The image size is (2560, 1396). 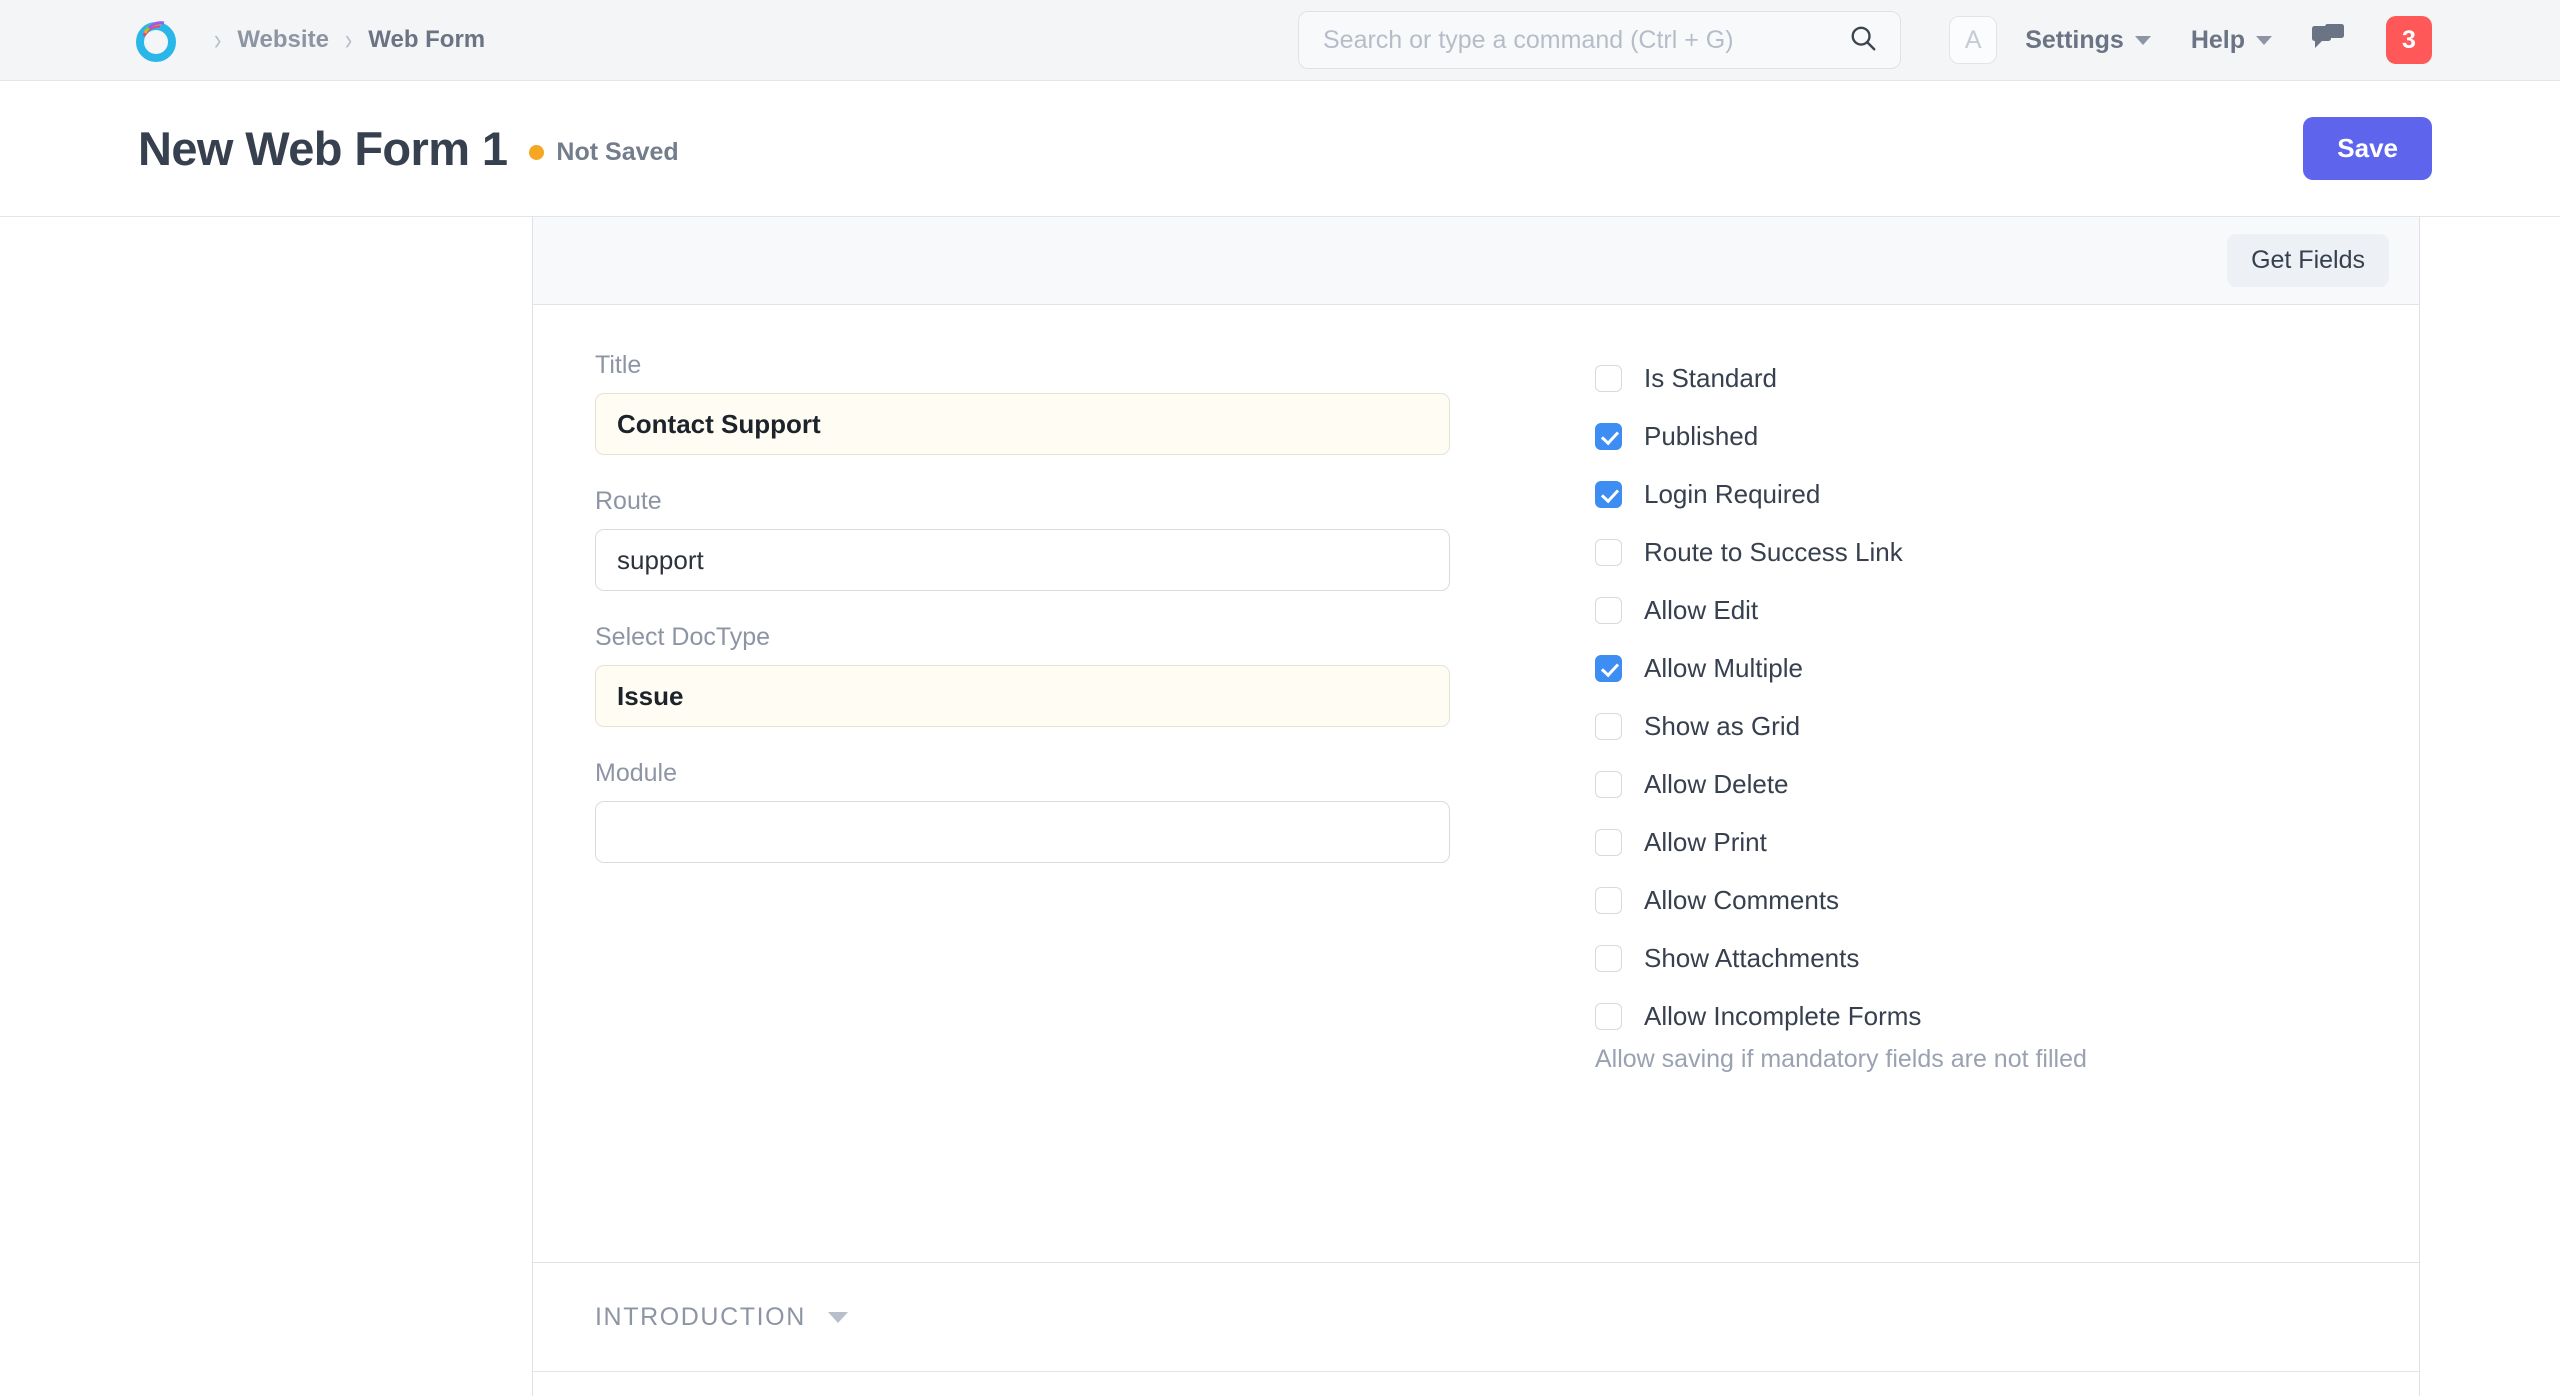 What do you see at coordinates (1732, 494) in the screenshot?
I see `checkbox-label: Login Required` at bounding box center [1732, 494].